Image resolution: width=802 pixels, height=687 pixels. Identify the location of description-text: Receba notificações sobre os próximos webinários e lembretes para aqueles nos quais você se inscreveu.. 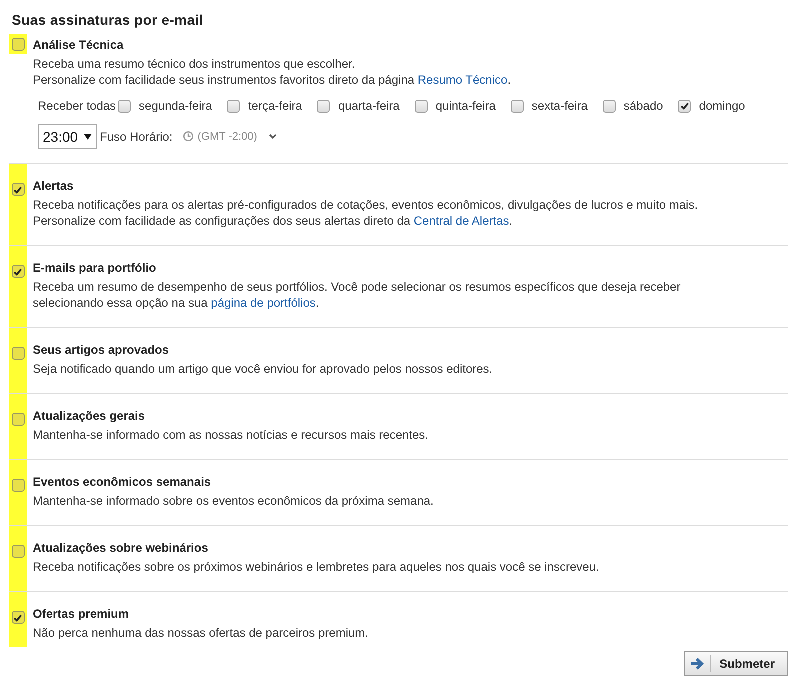
(316, 567).